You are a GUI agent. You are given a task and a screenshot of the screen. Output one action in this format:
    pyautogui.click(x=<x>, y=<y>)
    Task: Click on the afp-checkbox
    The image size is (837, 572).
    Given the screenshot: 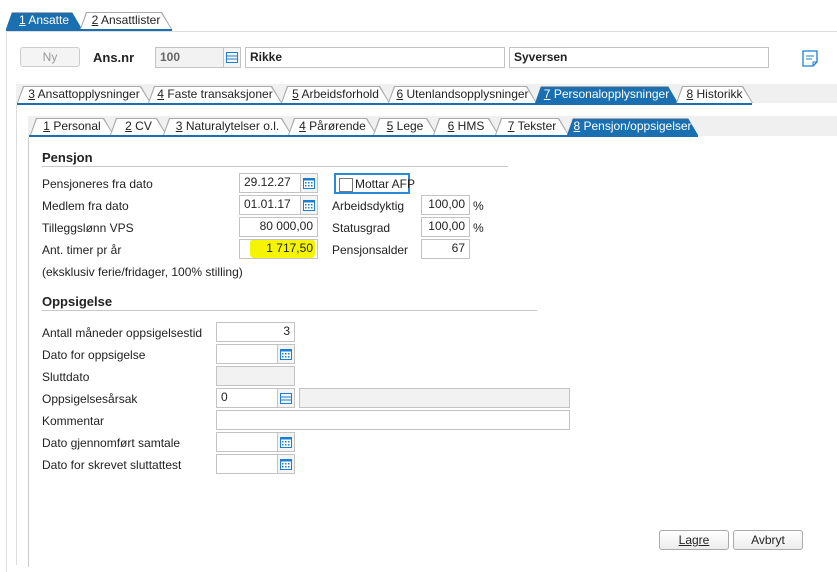 What is the action you would take?
    pyautogui.click(x=346, y=185)
    